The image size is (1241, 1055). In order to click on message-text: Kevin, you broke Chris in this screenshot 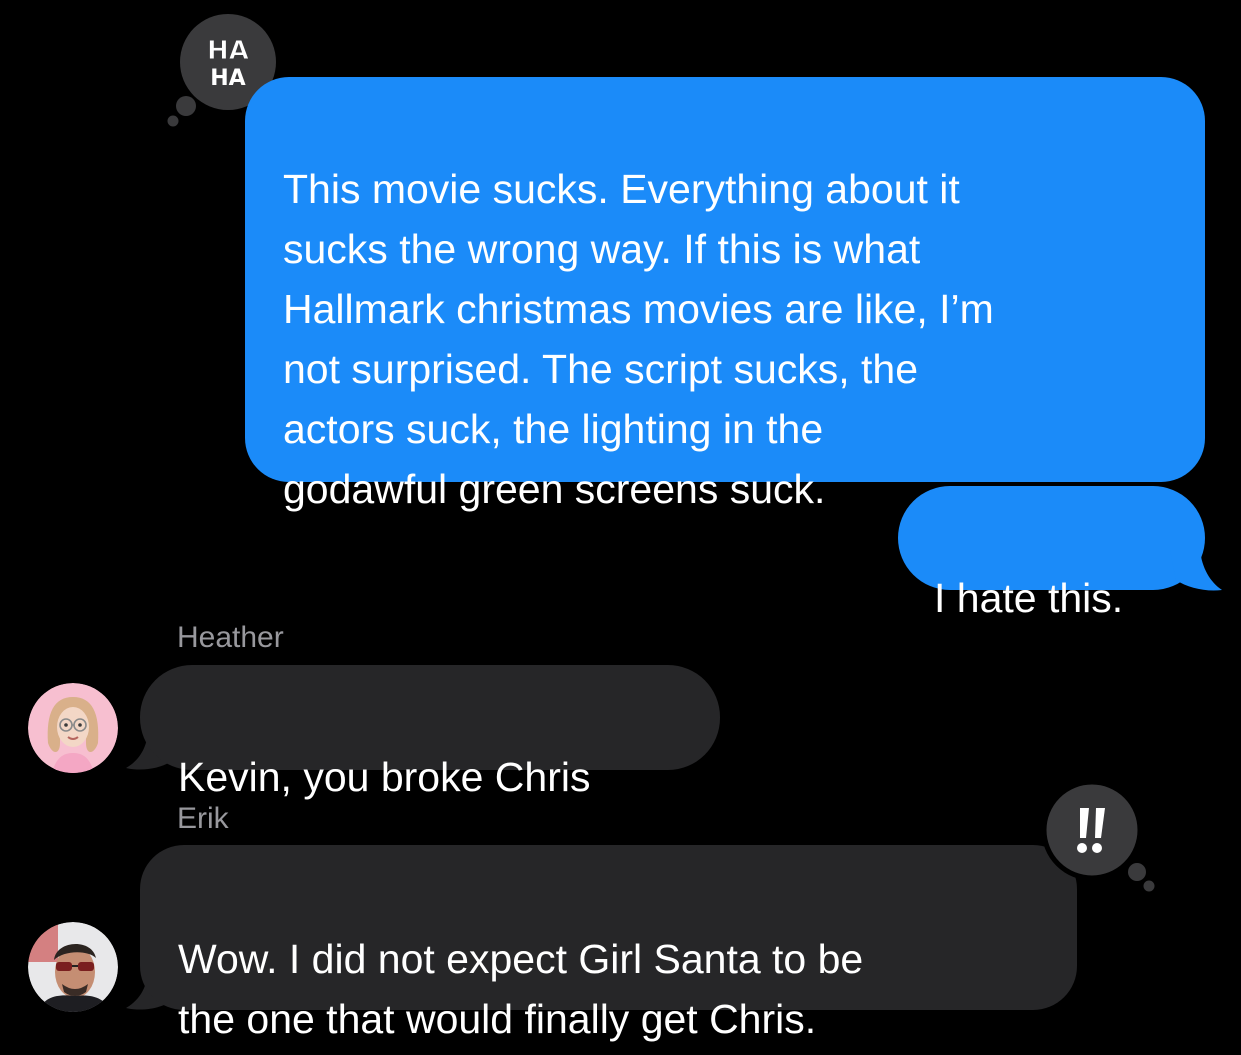, I will do `click(384, 777)`.